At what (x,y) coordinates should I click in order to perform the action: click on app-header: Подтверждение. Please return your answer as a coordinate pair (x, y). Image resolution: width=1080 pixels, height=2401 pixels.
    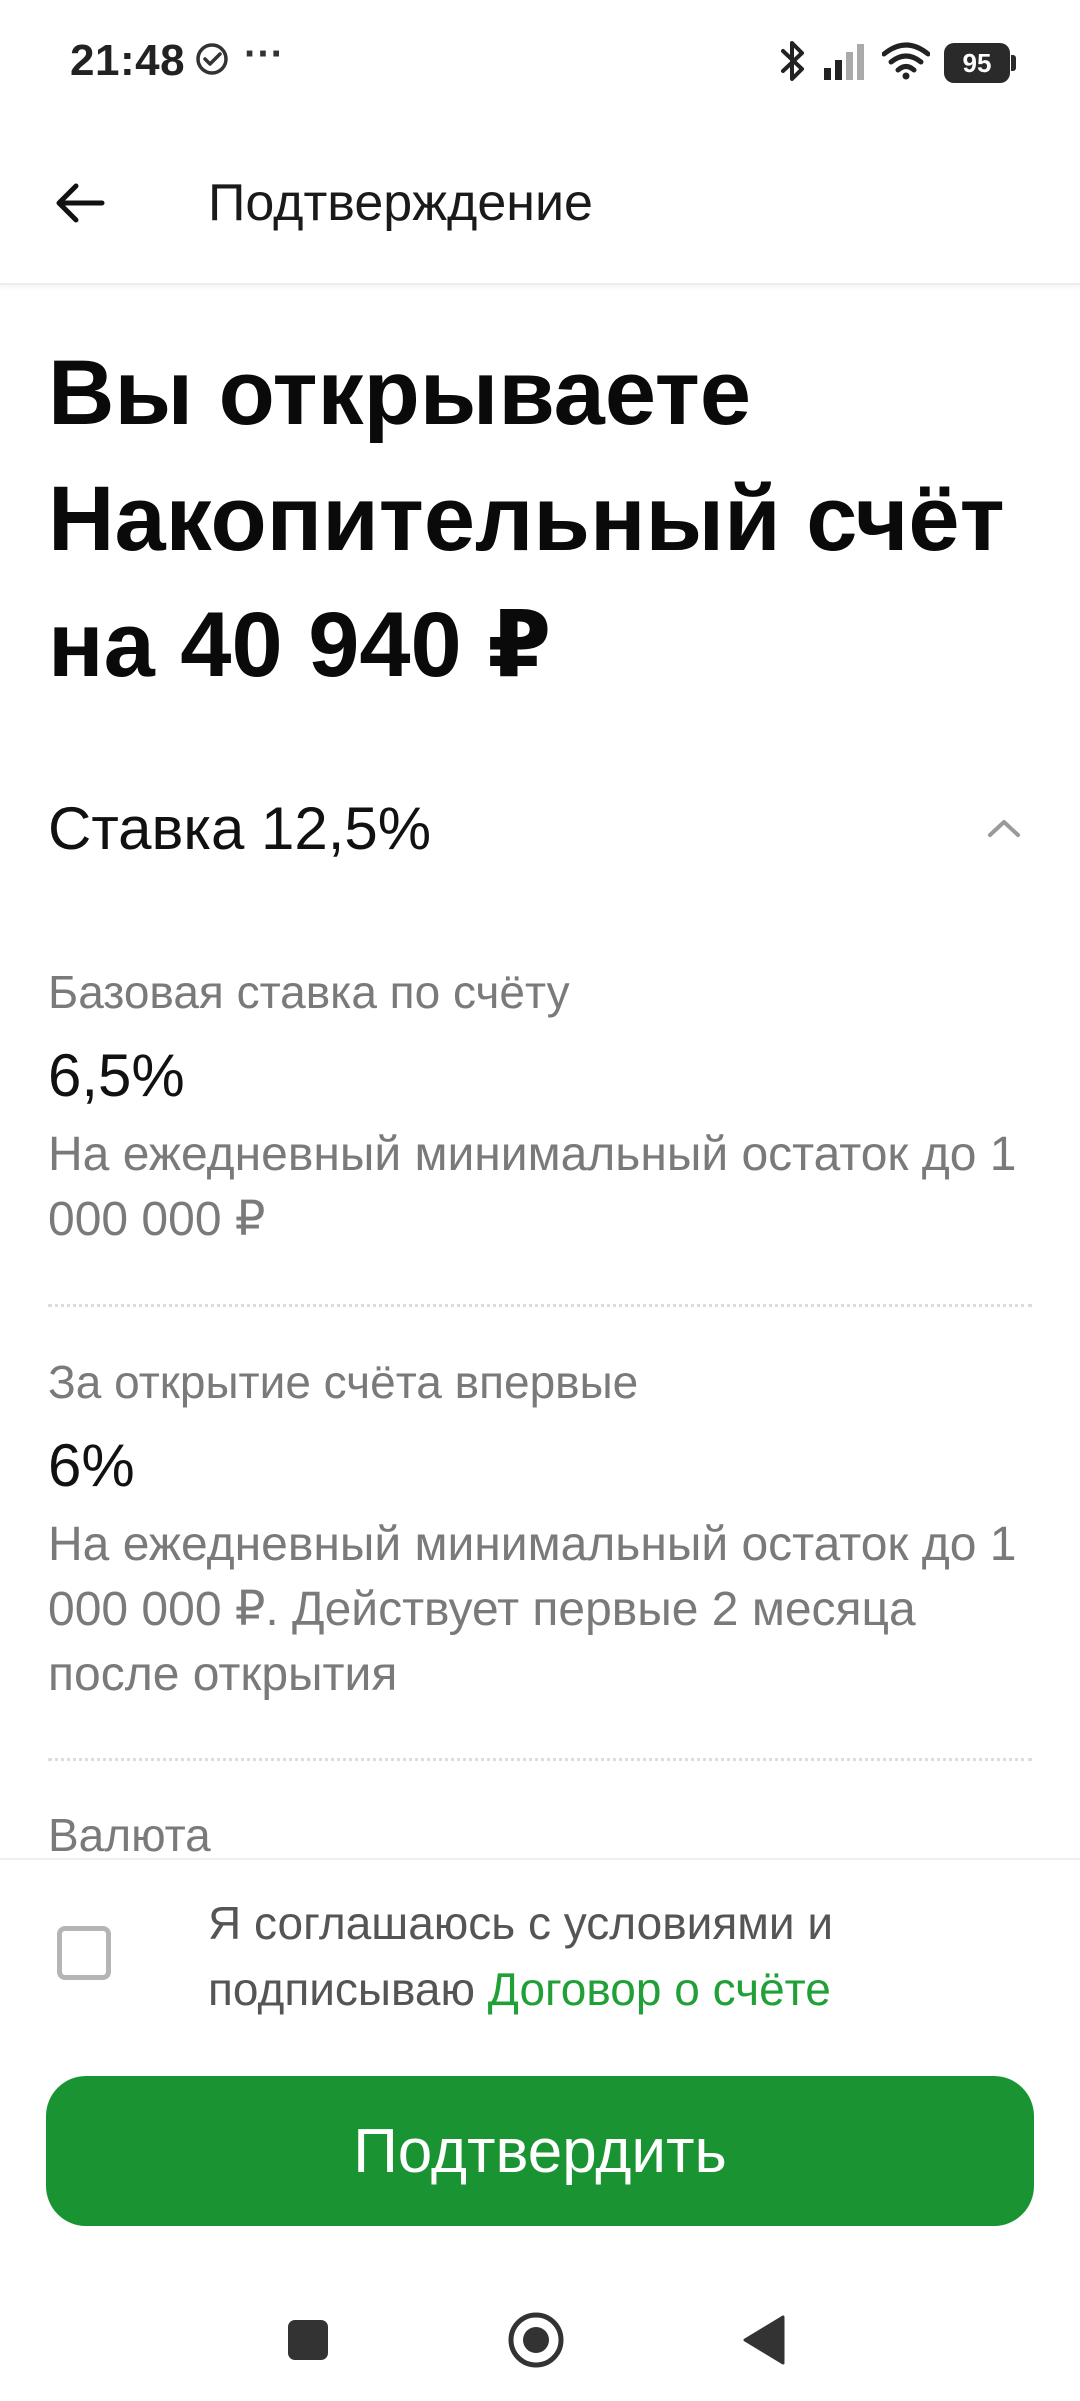
    Looking at the image, I should click on (540, 205).